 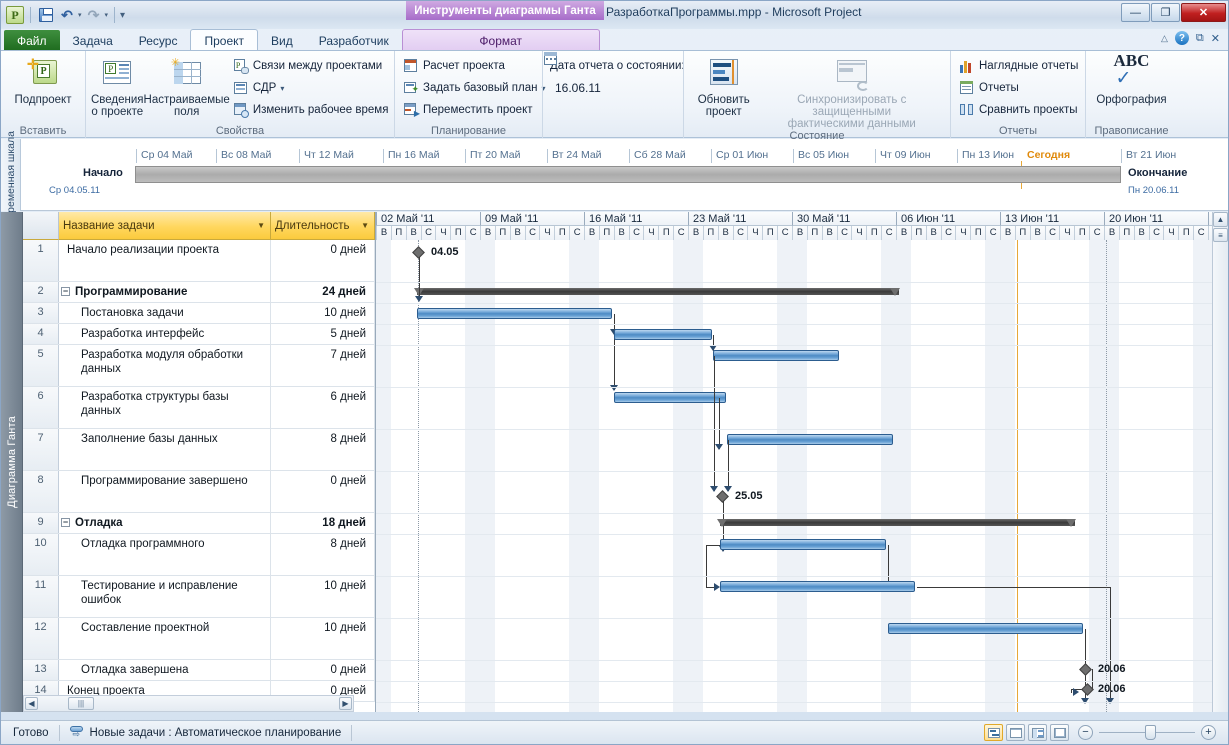 What do you see at coordinates (1018, 110) in the screenshot?
I see `compare-projects-button: Сравнить проекты` at bounding box center [1018, 110].